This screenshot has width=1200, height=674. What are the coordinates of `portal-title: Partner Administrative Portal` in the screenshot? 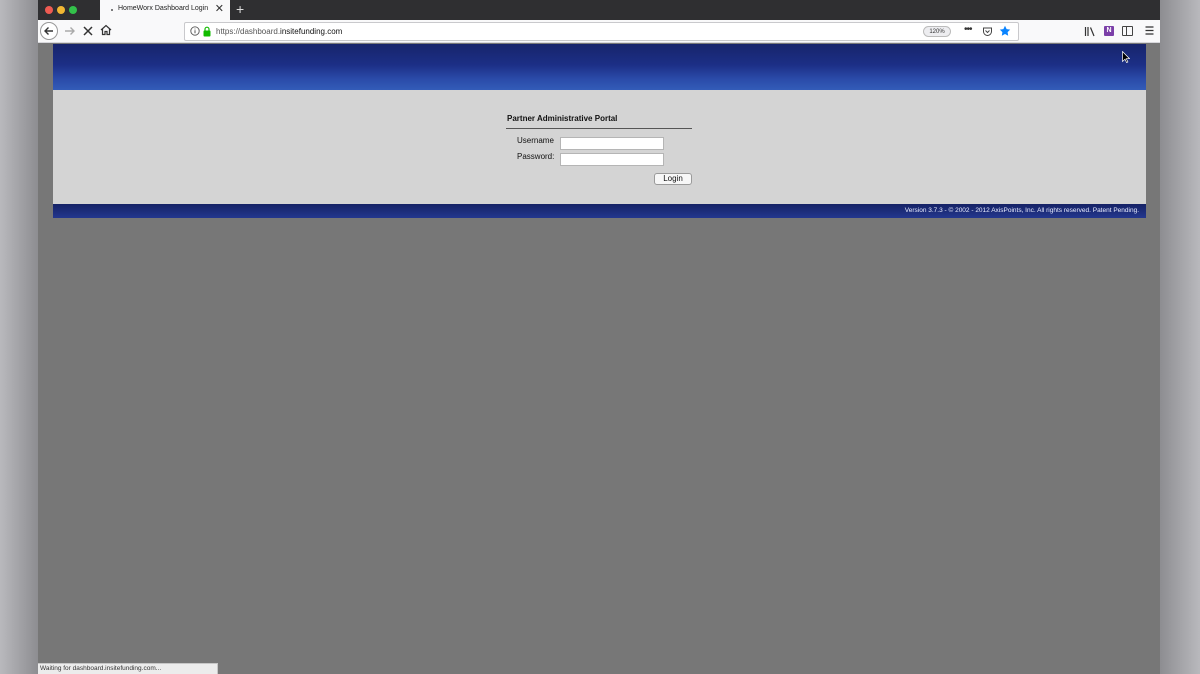 It's located at (562, 118).